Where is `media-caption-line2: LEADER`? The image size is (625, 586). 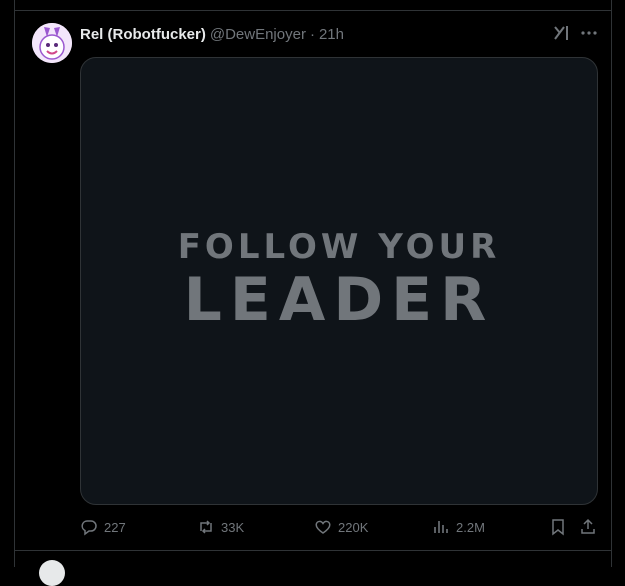
media-caption-line2: LEADER is located at coordinates (339, 299).